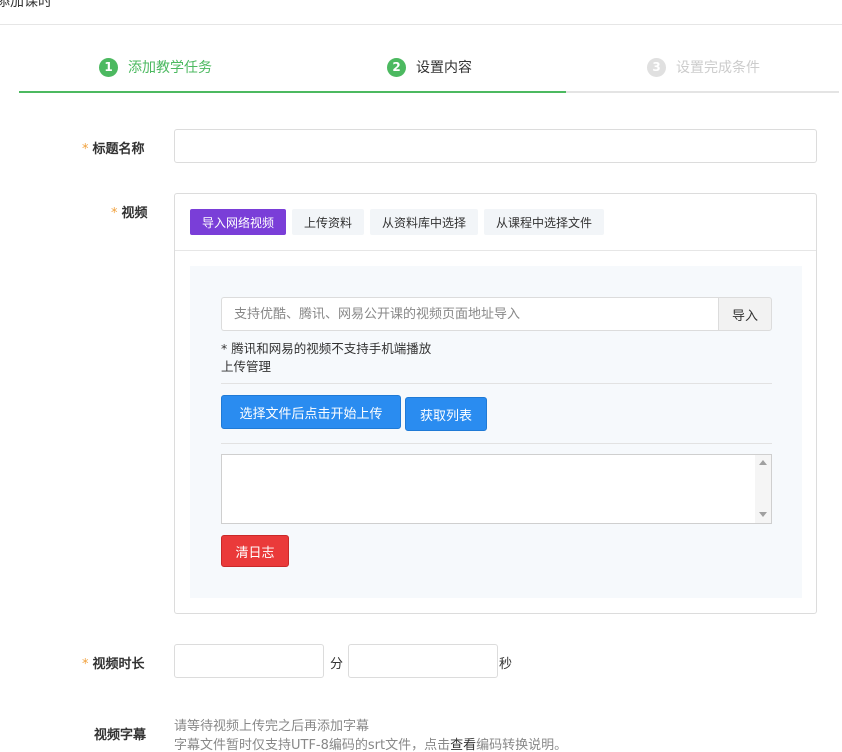  I want to click on duration-label-text: 视频时长, so click(118, 664).